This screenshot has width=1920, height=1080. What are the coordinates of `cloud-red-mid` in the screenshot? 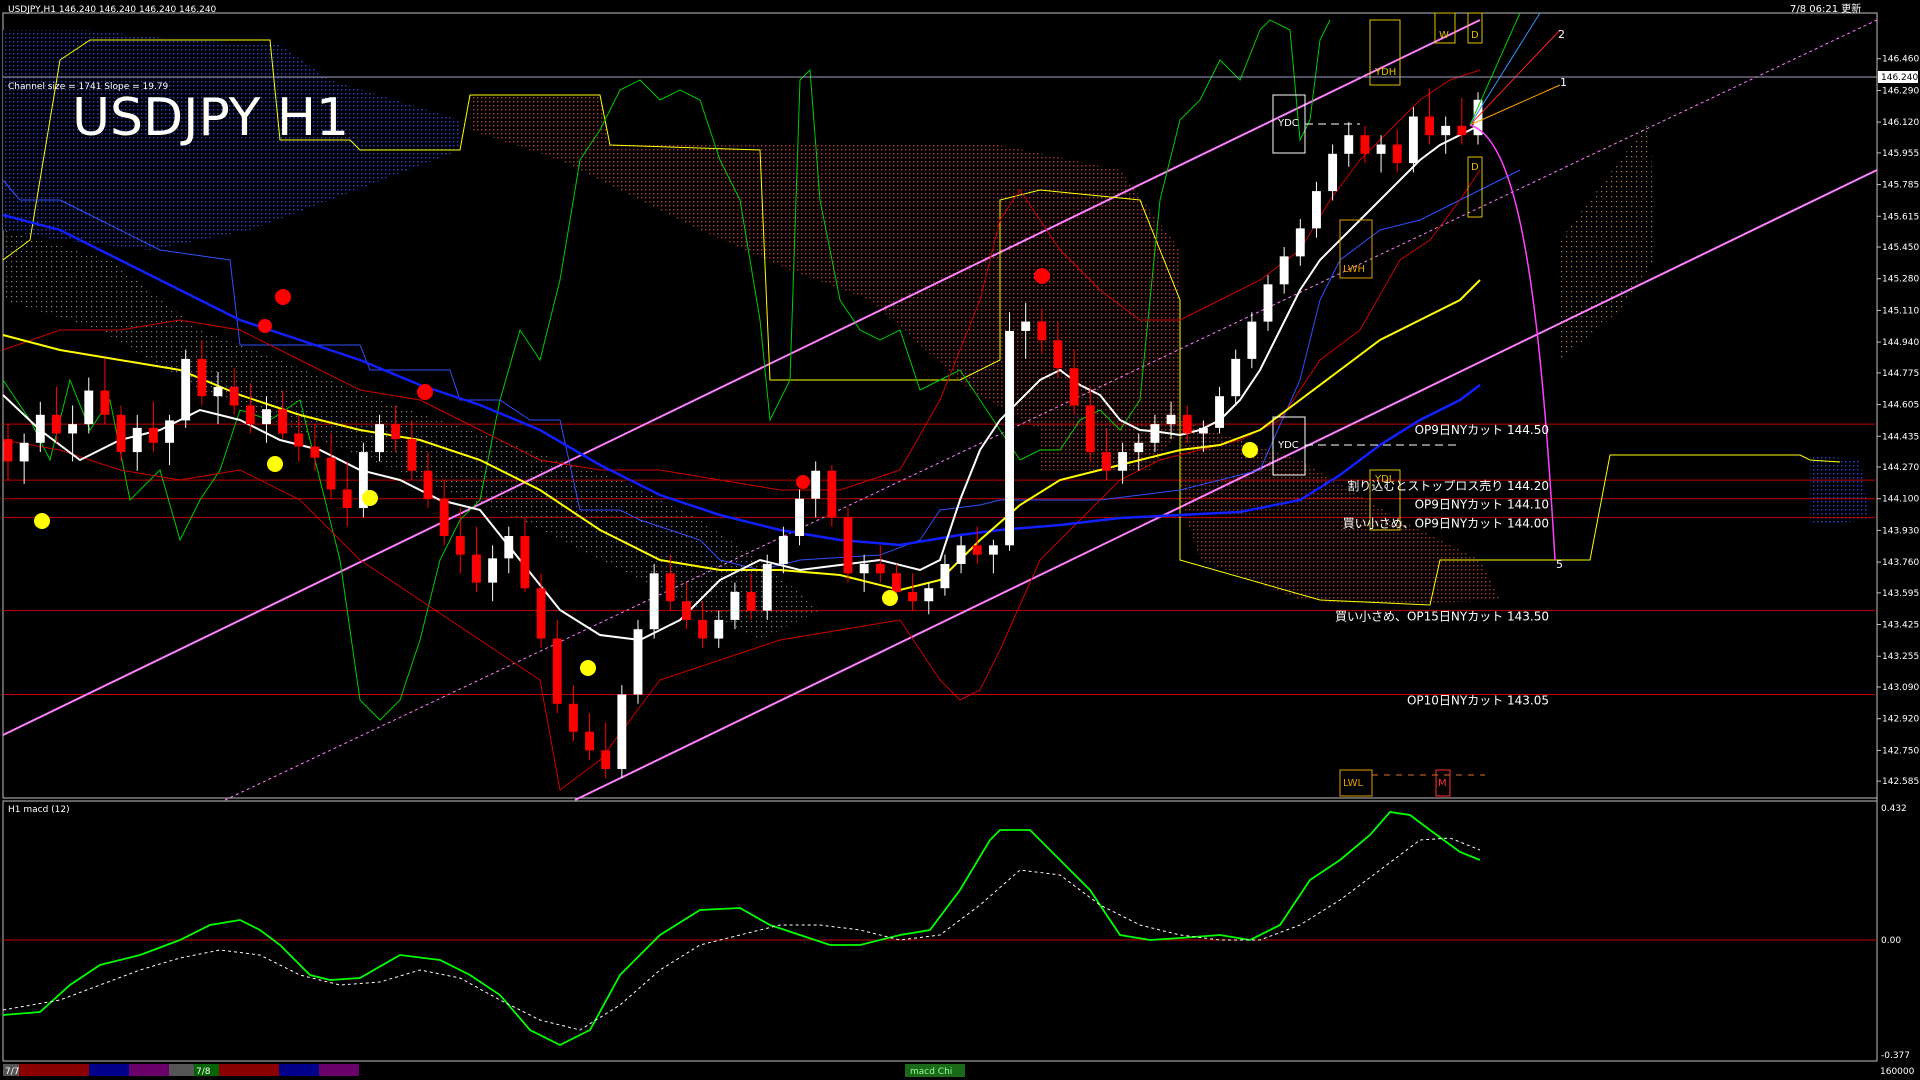 It's located at (825, 282).